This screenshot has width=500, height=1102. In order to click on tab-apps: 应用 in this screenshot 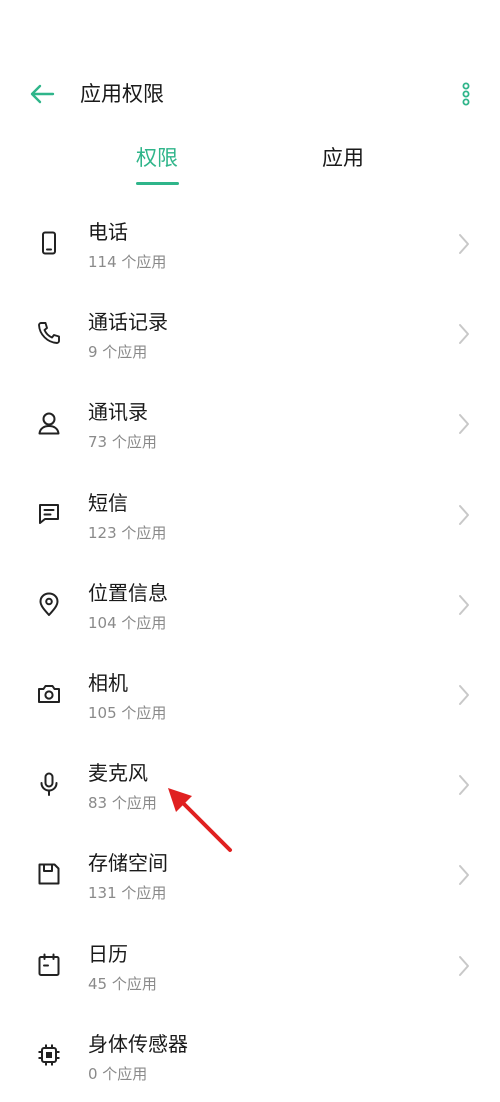, I will do `click(343, 162)`.